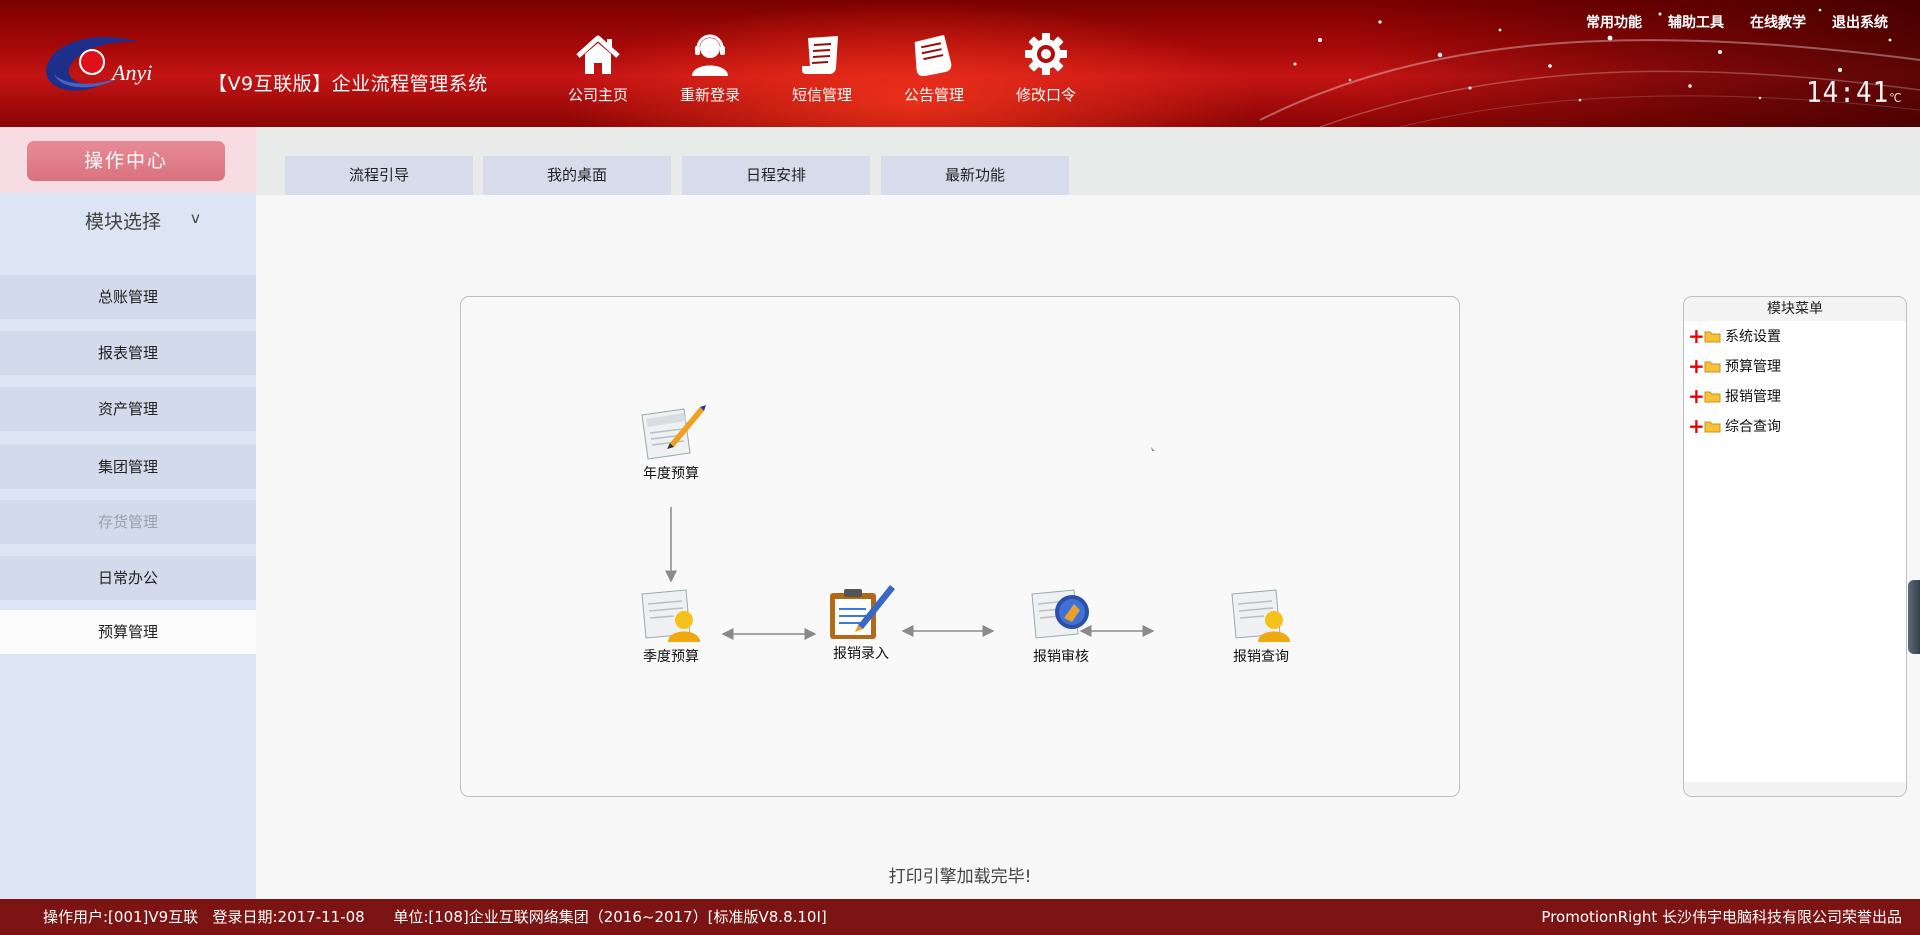  What do you see at coordinates (128, 353) in the screenshot?
I see `sidebar-item-reports: 报表管理` at bounding box center [128, 353].